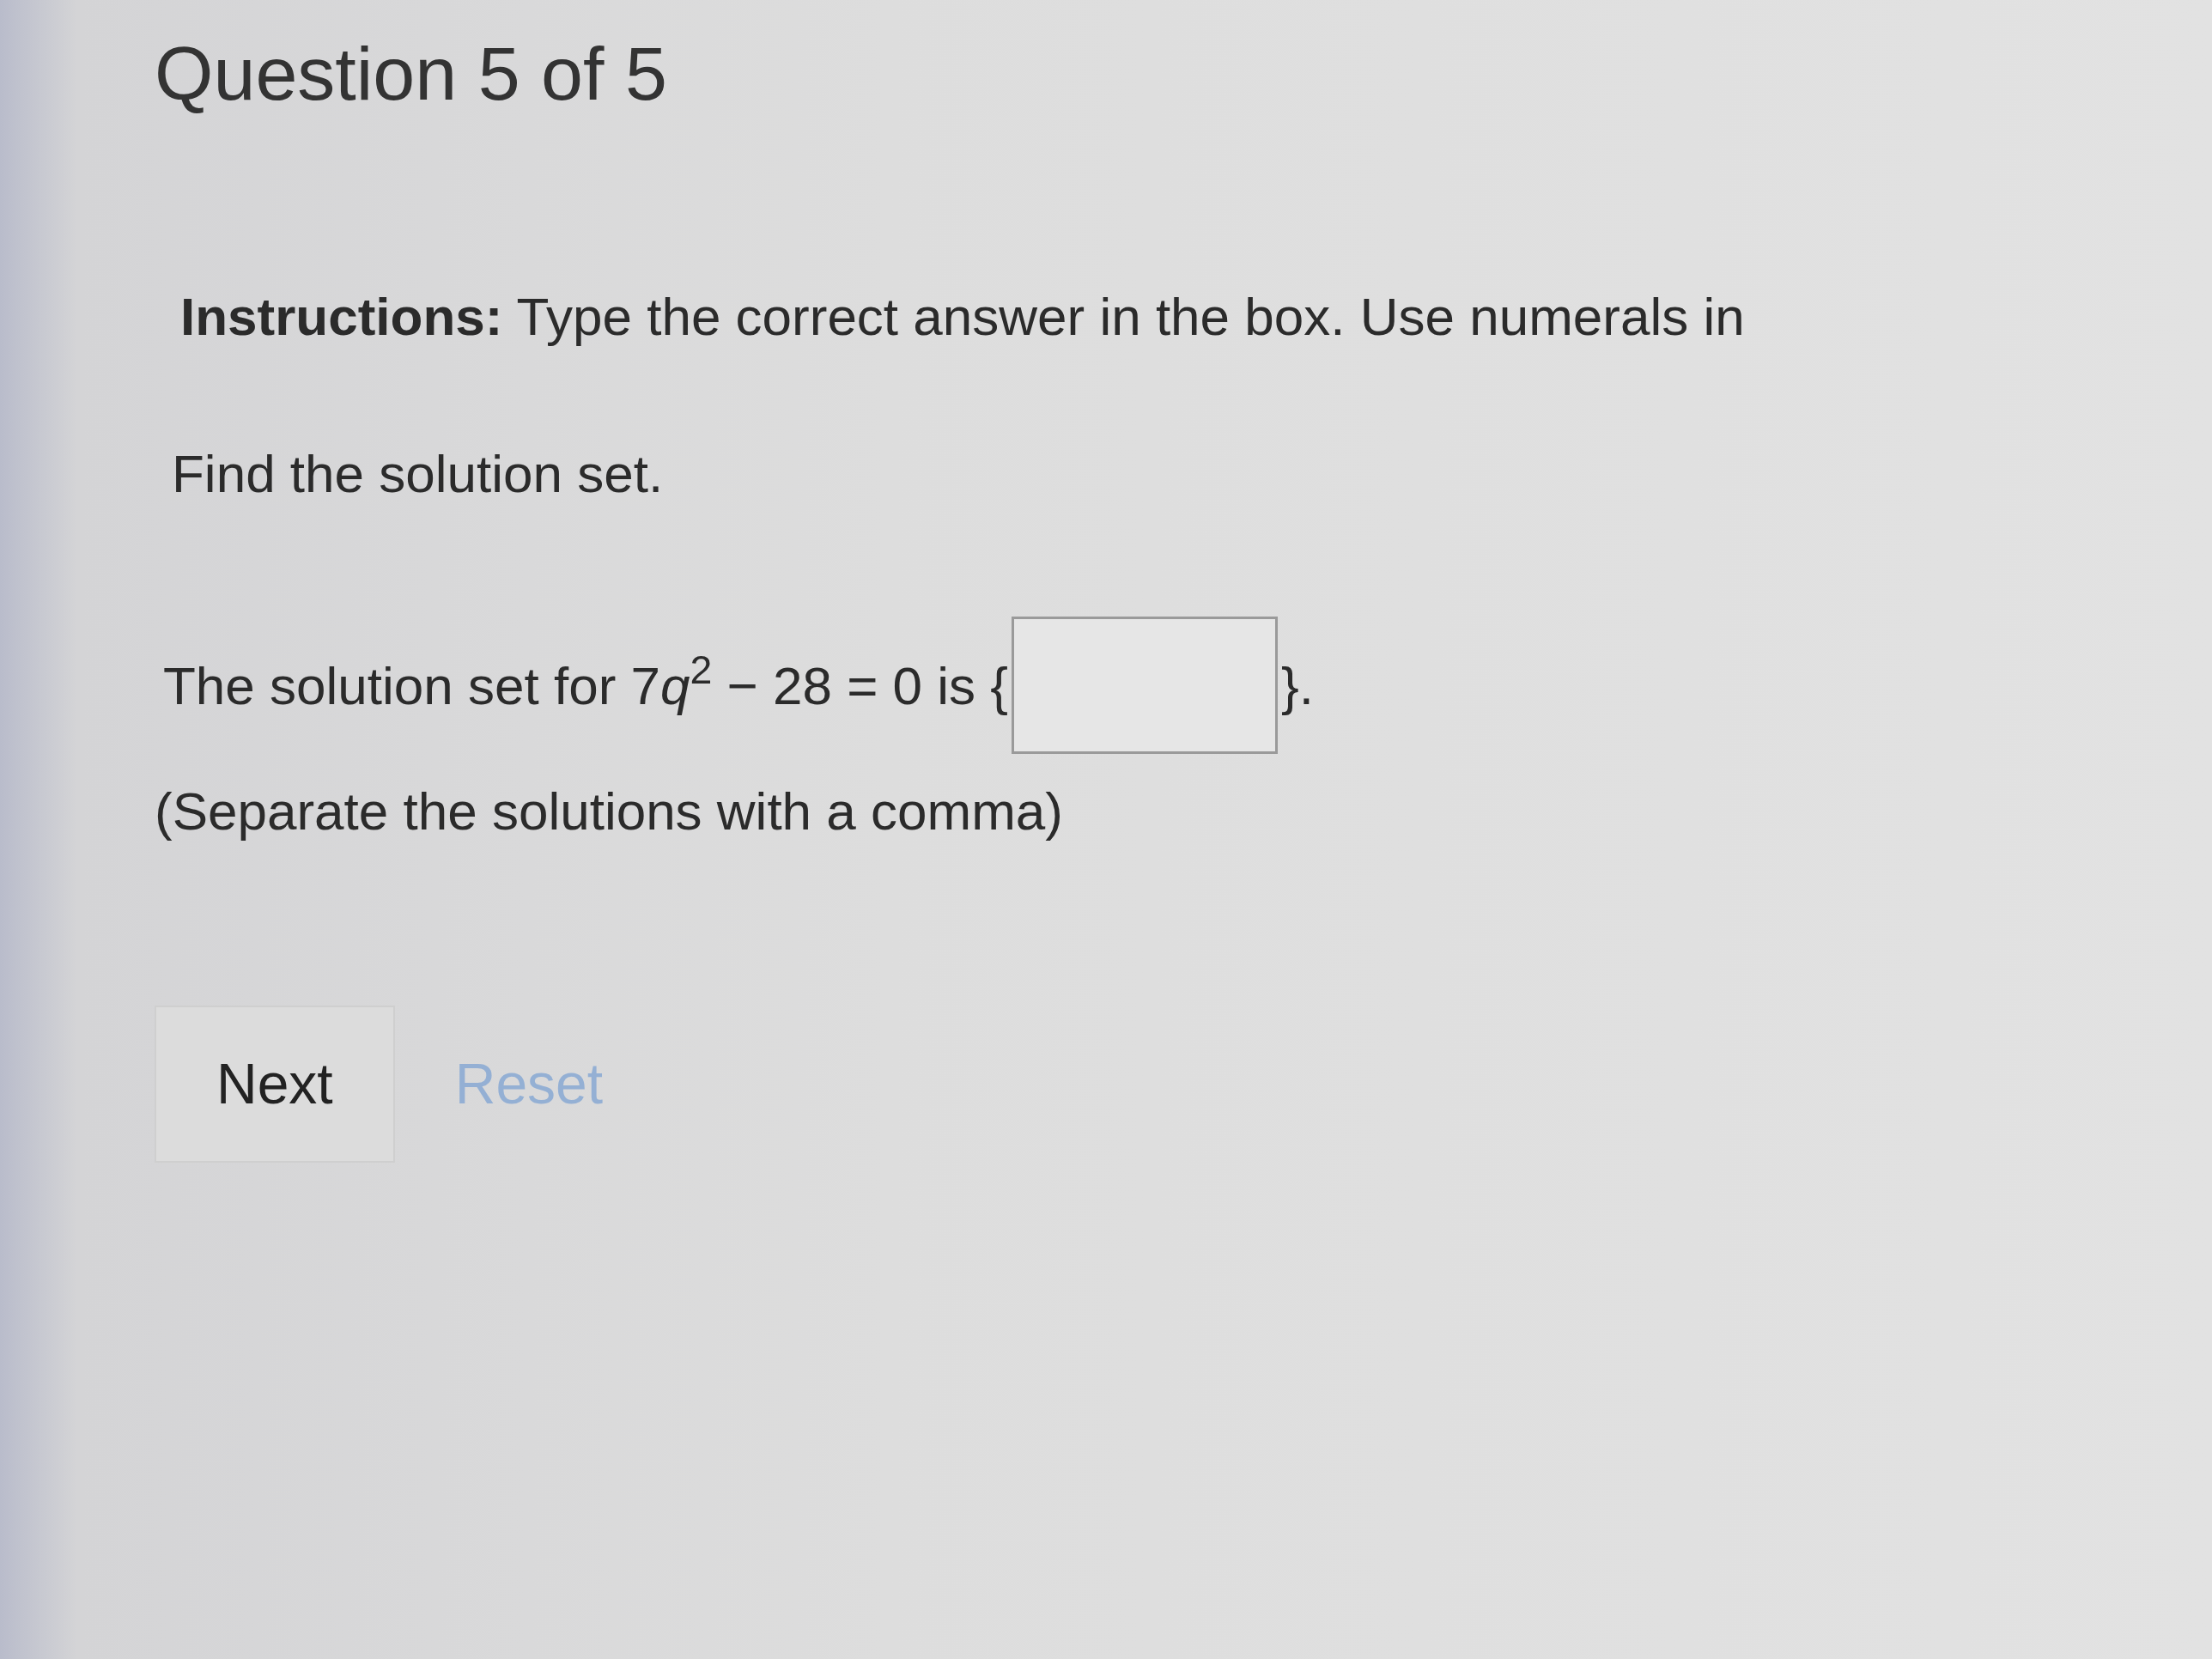  I want to click on equation-text: The solution set for 7q$^{2}$ − 28 = 0 is {, so click(586, 682).